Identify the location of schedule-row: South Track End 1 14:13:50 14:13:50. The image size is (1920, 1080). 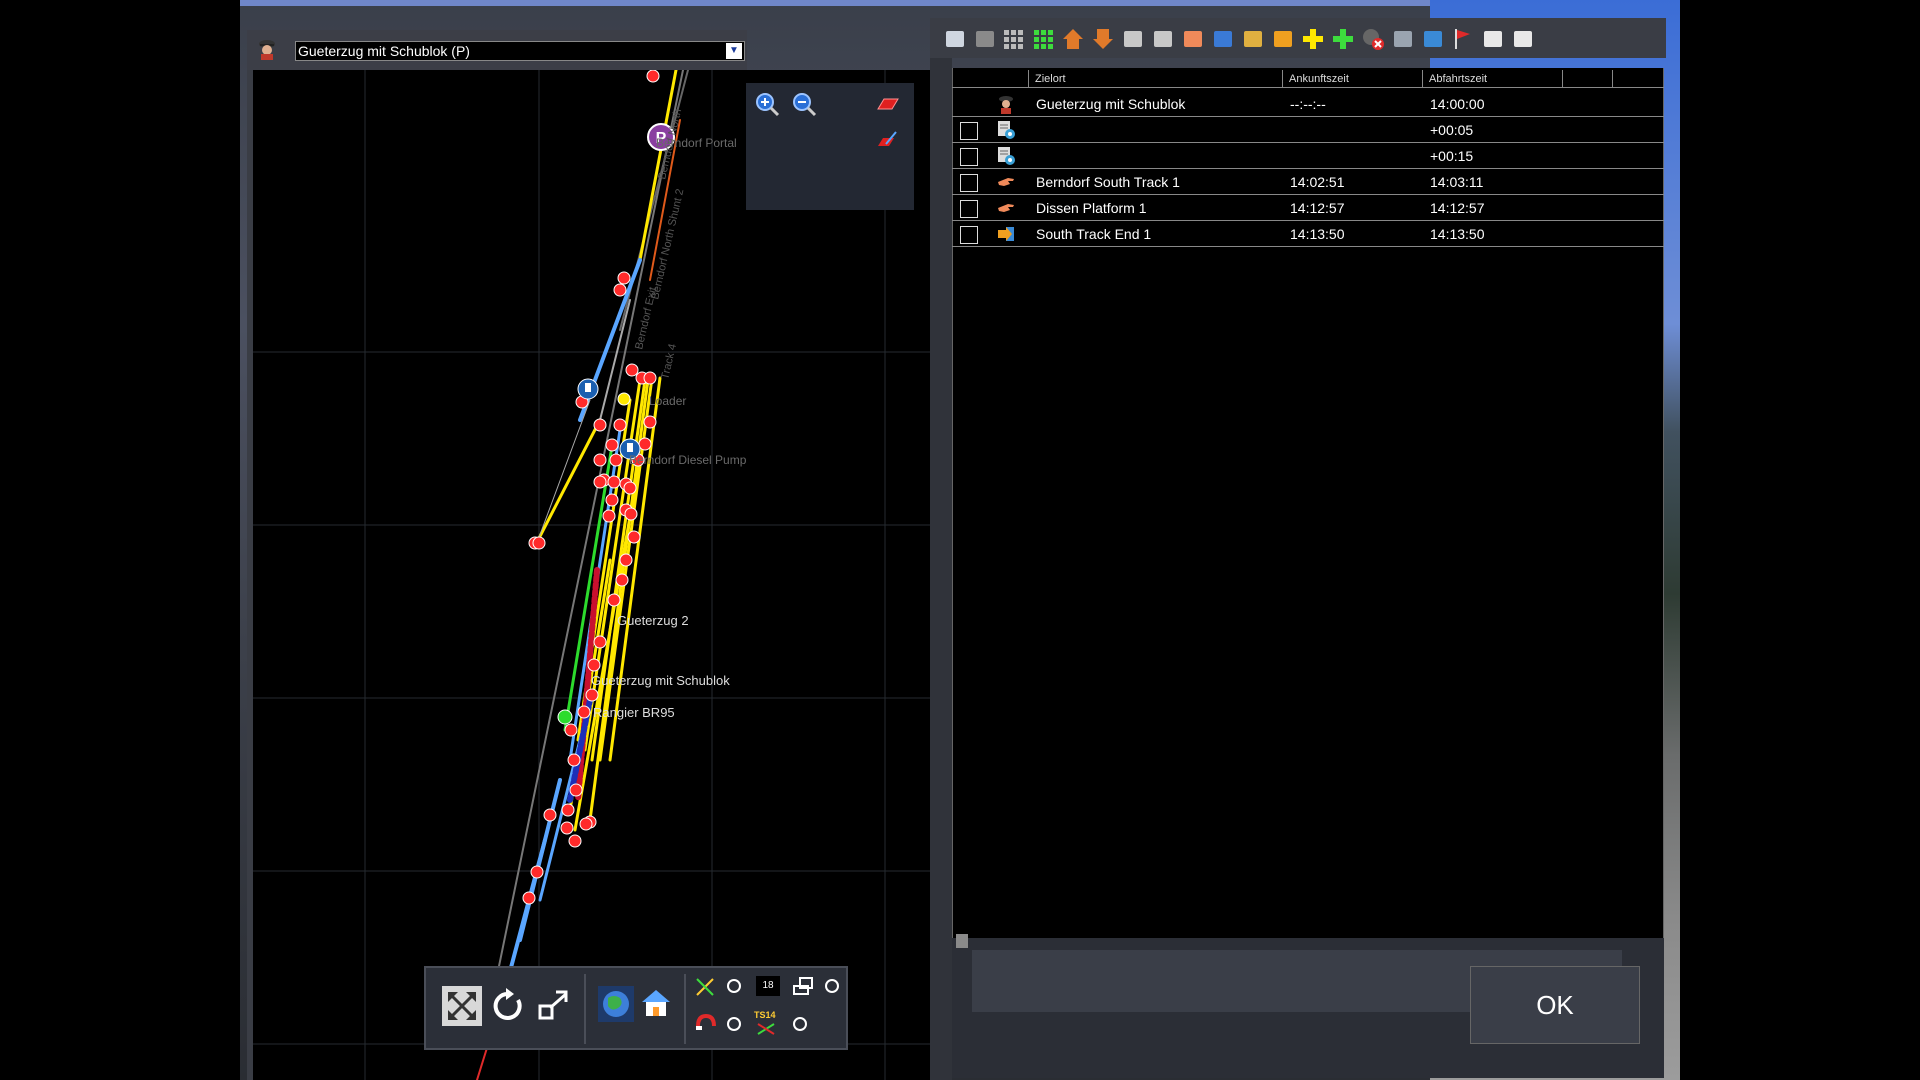
(1308, 234).